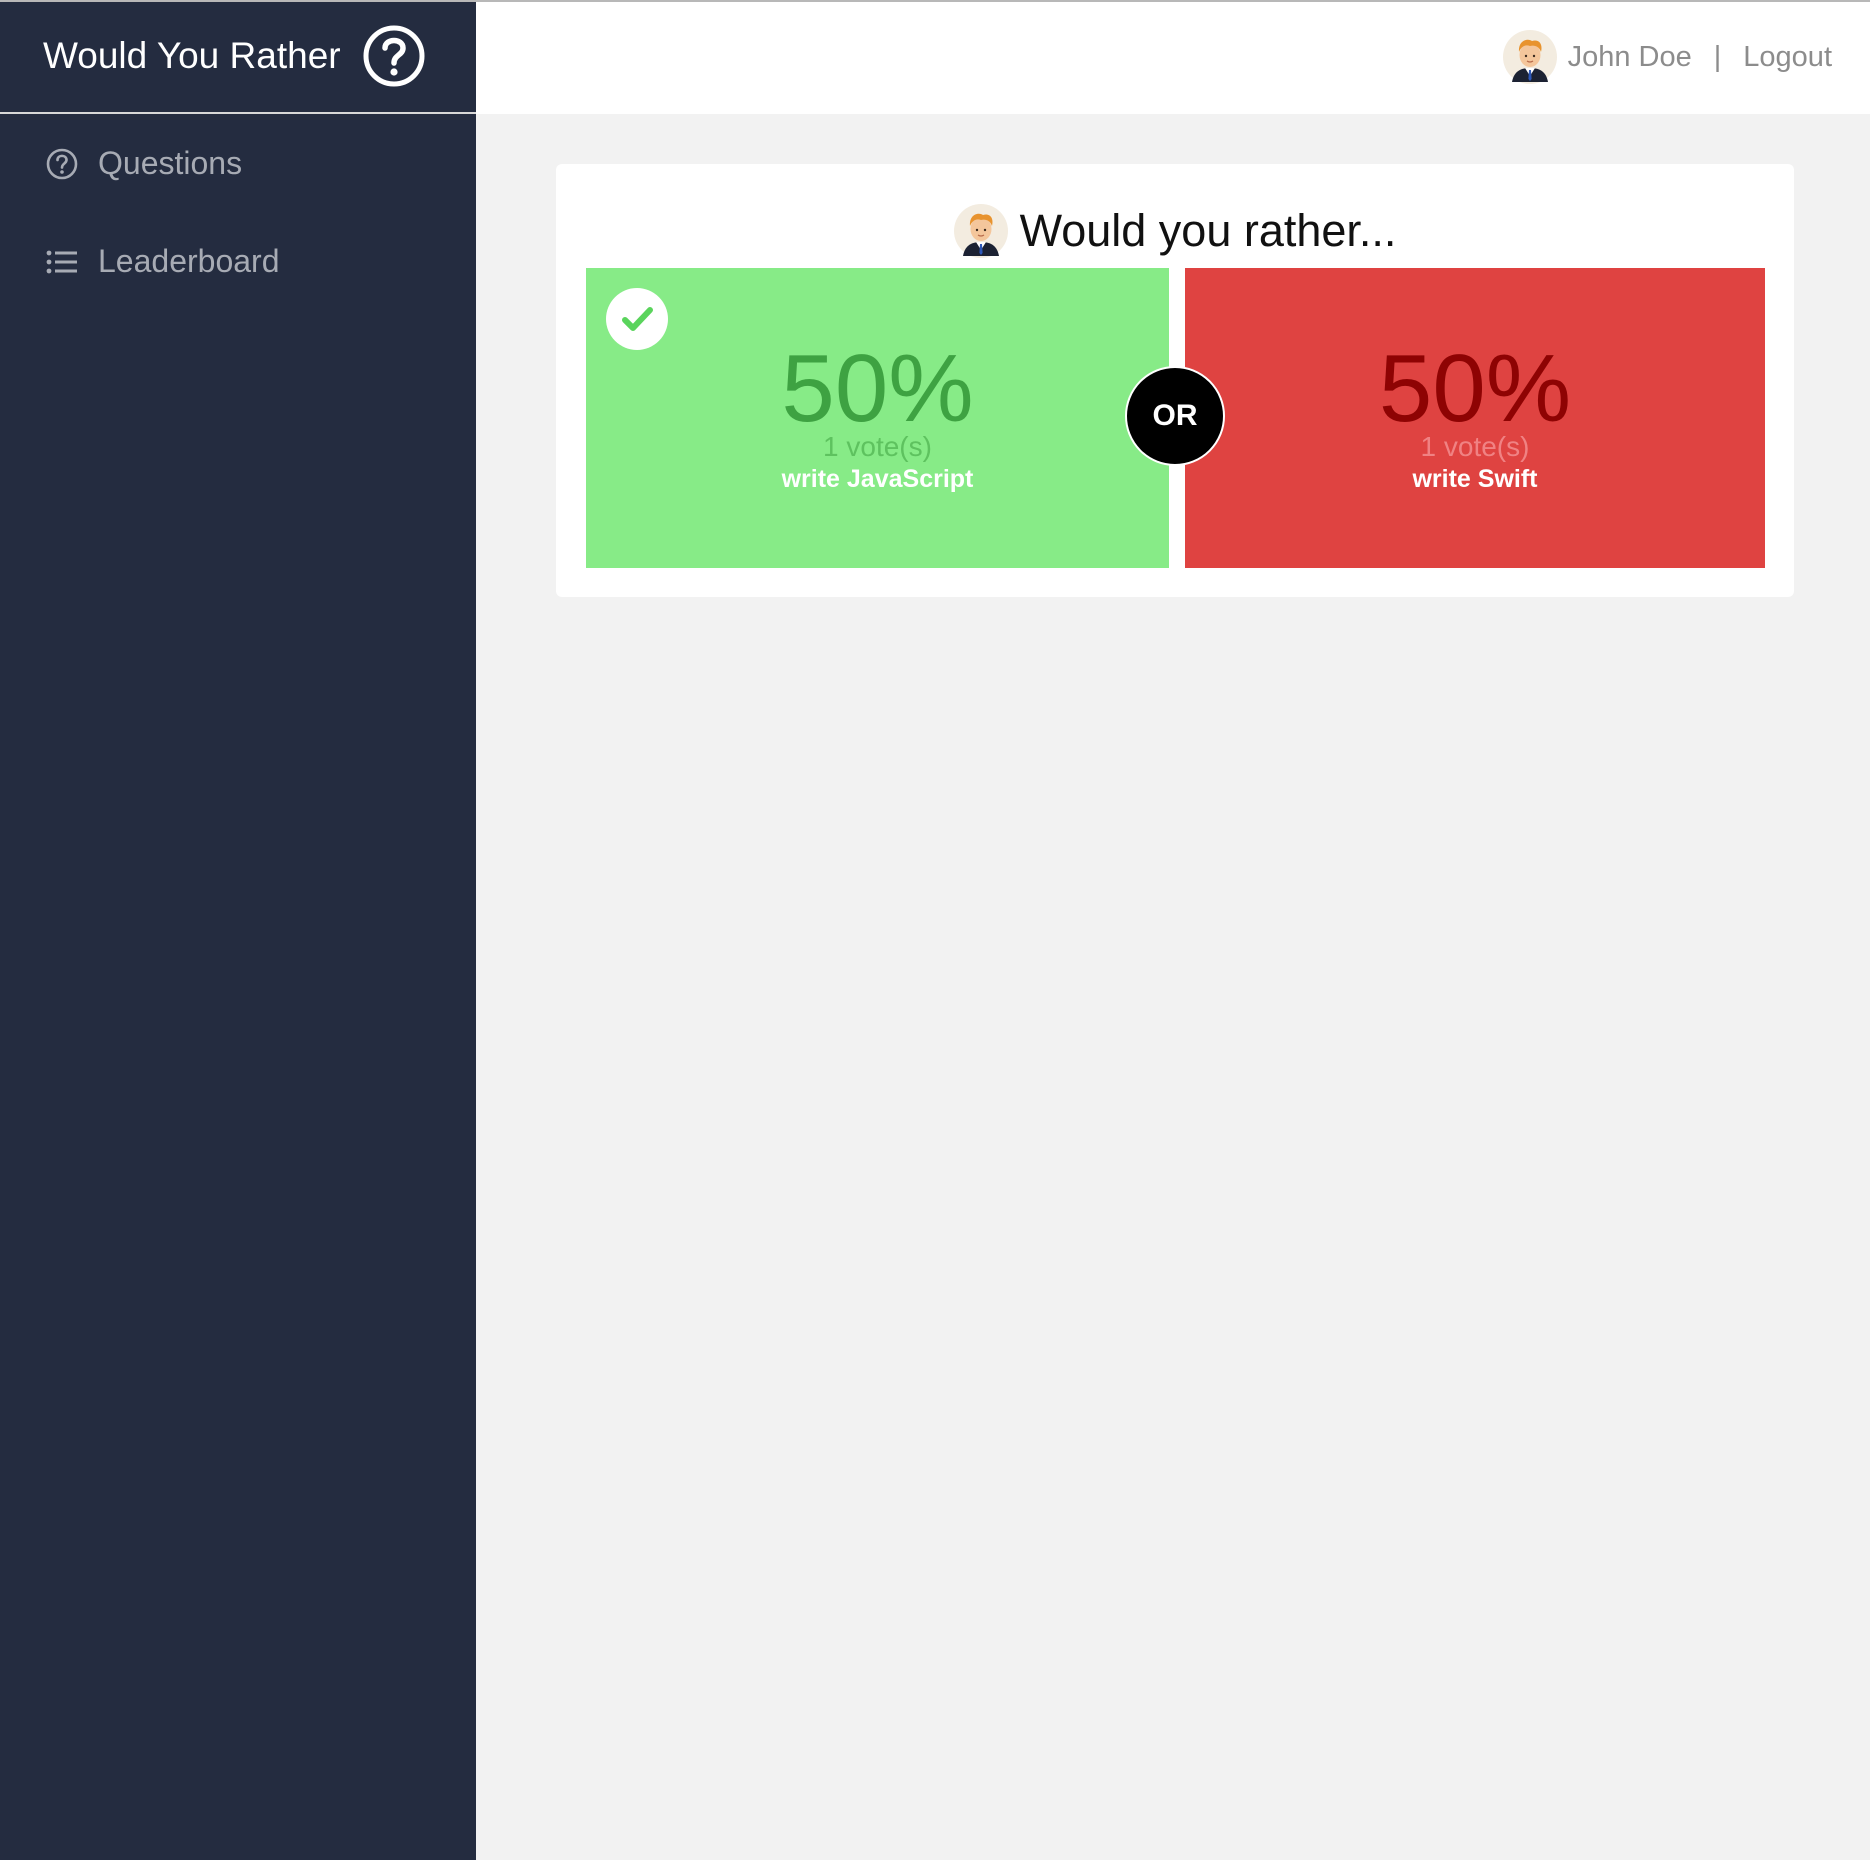  I want to click on list-icon, so click(62, 262).